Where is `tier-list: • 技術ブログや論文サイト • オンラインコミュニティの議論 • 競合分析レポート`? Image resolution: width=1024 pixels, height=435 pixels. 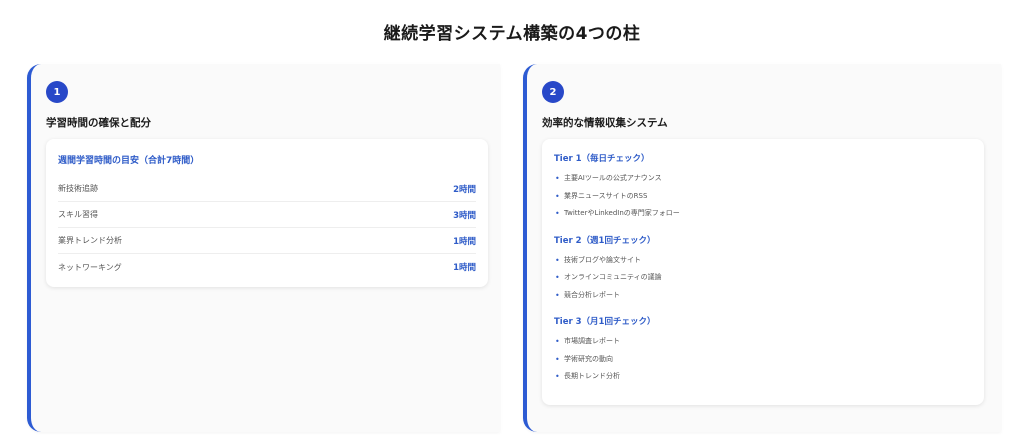 tier-list: • 技術ブログや論文サイト • オンラインコミュニティの議論 • 競合分析レポート is located at coordinates (763, 278).